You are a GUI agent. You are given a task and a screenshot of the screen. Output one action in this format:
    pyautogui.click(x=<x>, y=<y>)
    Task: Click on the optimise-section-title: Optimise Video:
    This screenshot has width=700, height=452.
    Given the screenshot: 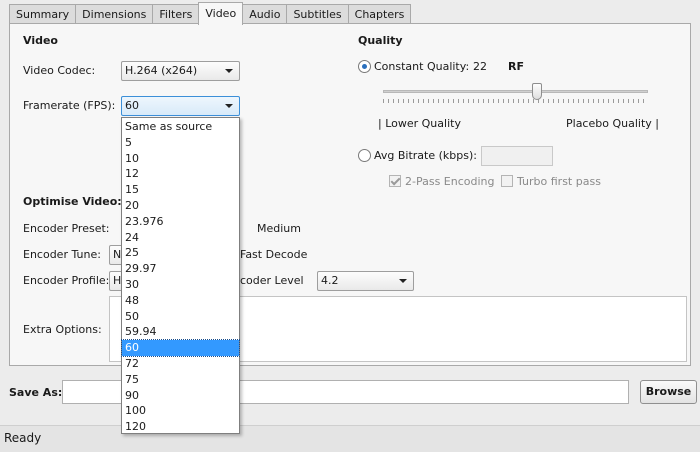 What is the action you would take?
    pyautogui.click(x=72, y=201)
    